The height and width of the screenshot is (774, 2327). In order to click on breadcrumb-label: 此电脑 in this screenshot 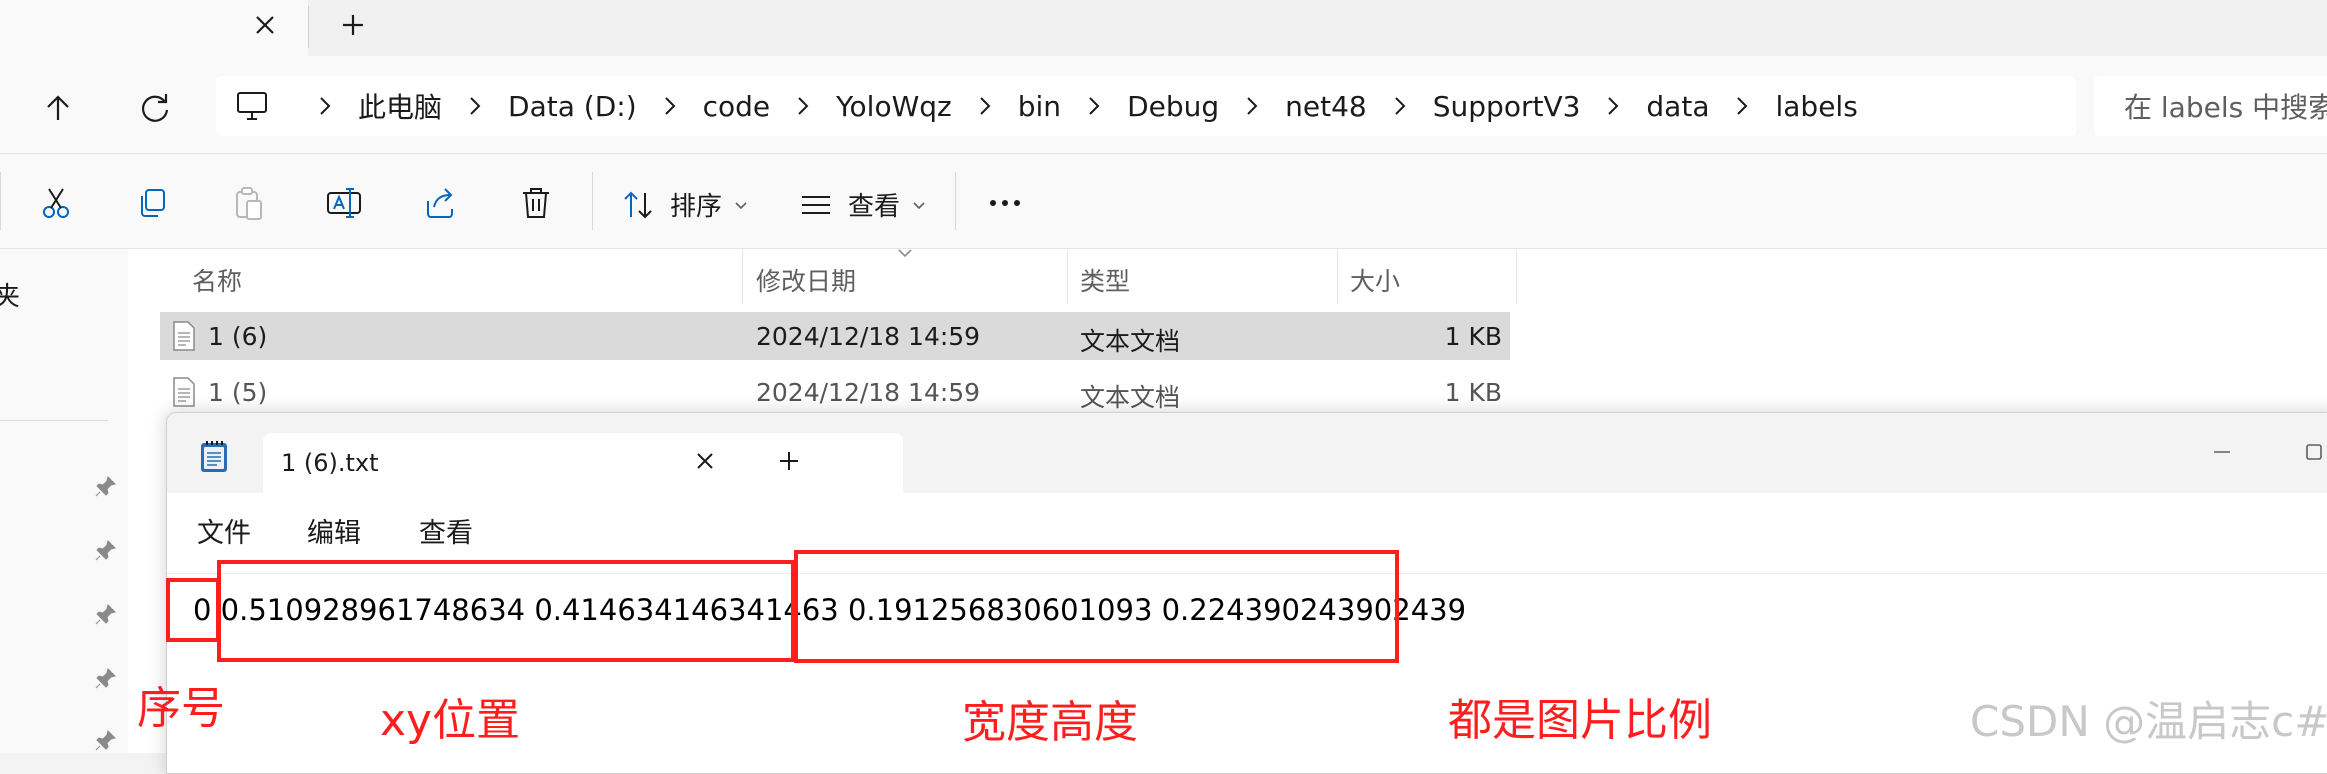, I will do `click(400, 107)`.